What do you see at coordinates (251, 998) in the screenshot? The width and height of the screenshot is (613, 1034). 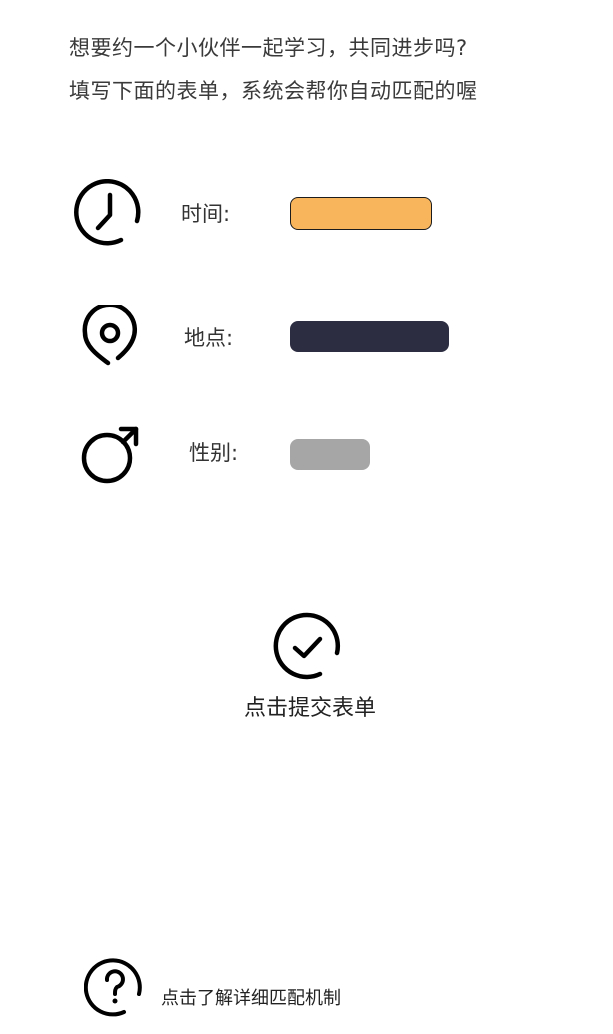 I see `help-label: 点击了解详细匹配机制` at bounding box center [251, 998].